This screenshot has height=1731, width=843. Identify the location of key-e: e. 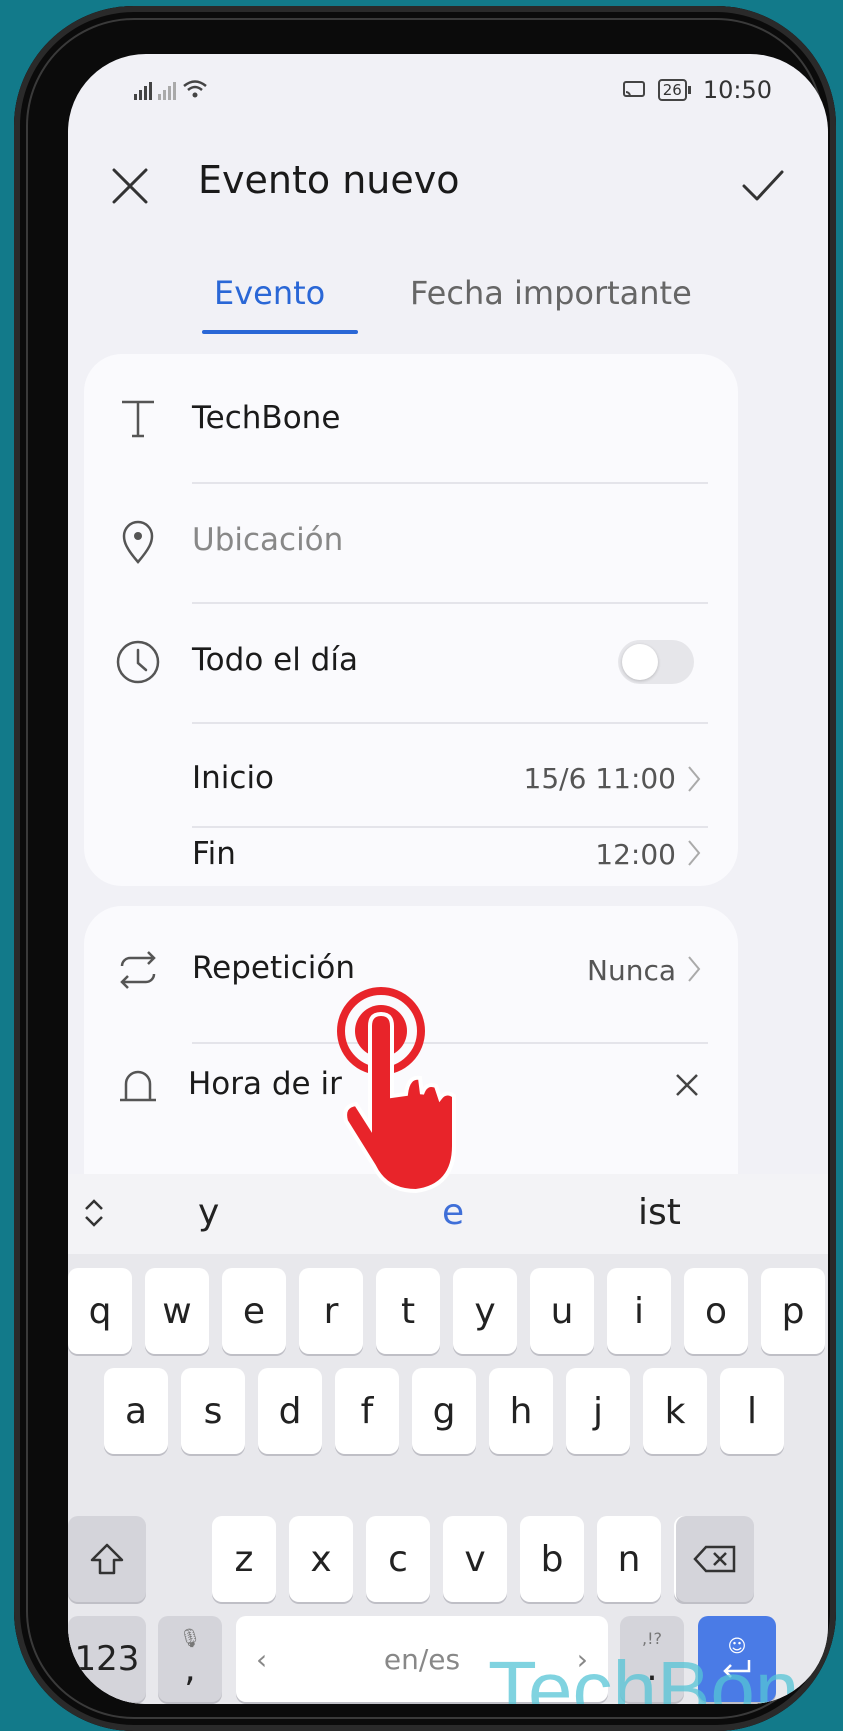
(254, 1311).